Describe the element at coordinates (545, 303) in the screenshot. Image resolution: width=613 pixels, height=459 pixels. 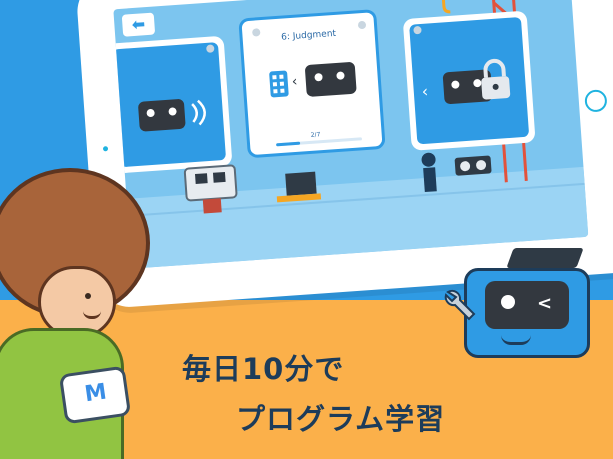
I see `wink-eye-icon: <` at that location.